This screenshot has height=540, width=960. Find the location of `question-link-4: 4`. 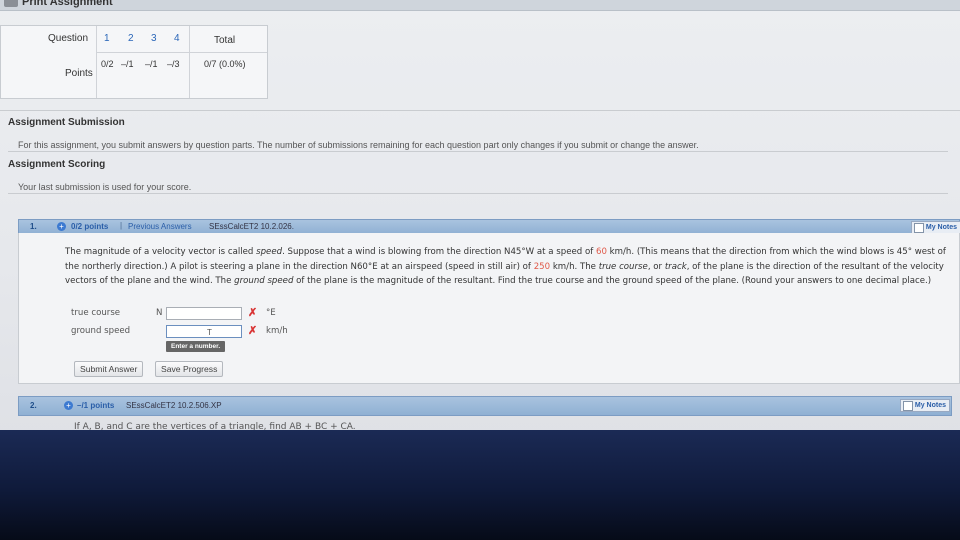

question-link-4: 4 is located at coordinates (177, 38).